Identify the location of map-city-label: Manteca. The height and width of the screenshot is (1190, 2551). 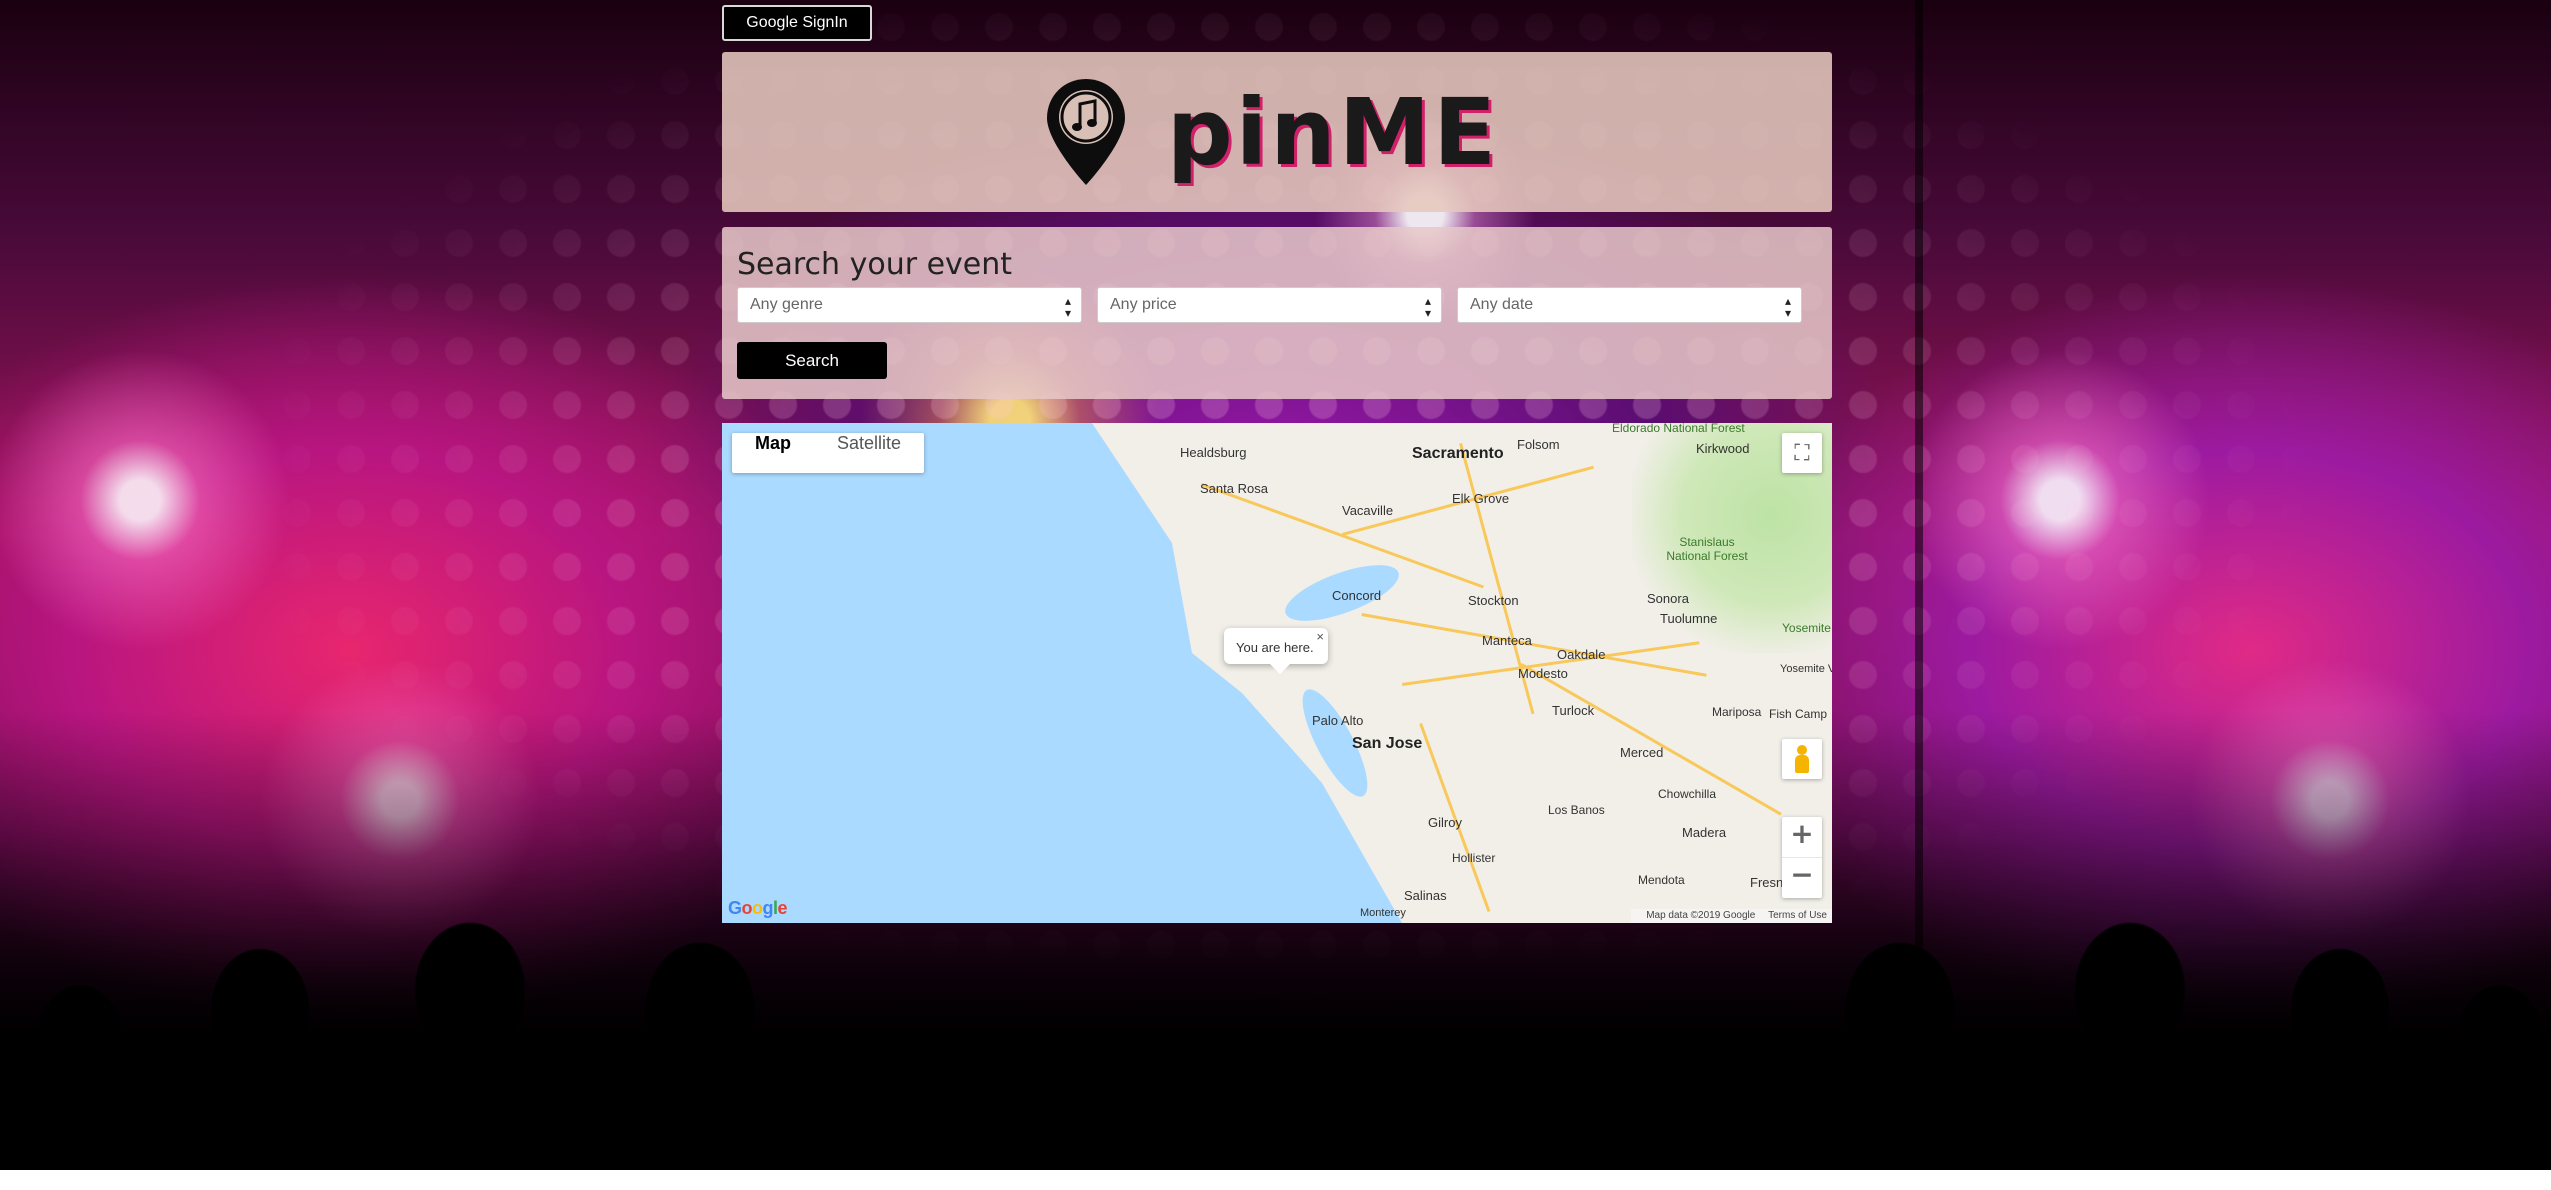
(1507, 640).